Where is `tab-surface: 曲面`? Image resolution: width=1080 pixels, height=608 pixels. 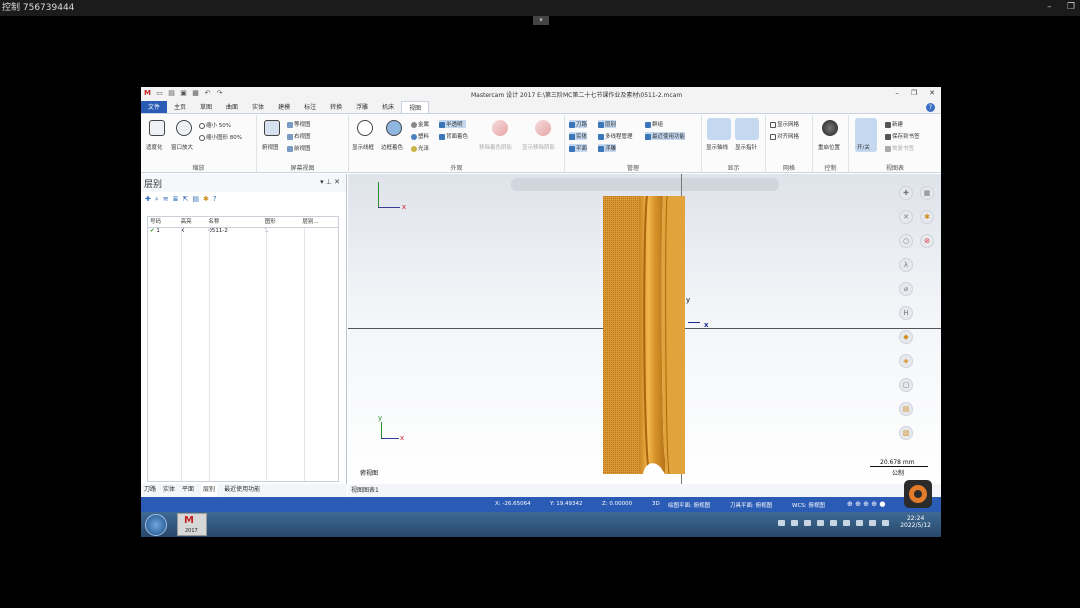
tab-surface: 曲面 is located at coordinates (232, 107).